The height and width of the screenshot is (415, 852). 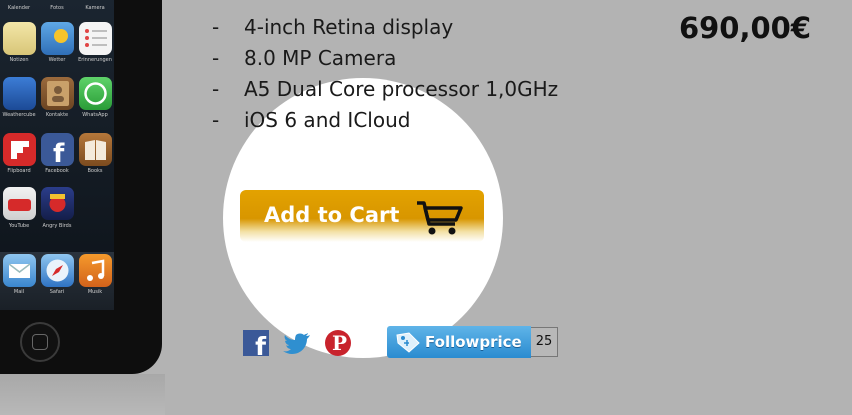 What do you see at coordinates (57, 38) in the screenshot?
I see `weather-app-icon` at bounding box center [57, 38].